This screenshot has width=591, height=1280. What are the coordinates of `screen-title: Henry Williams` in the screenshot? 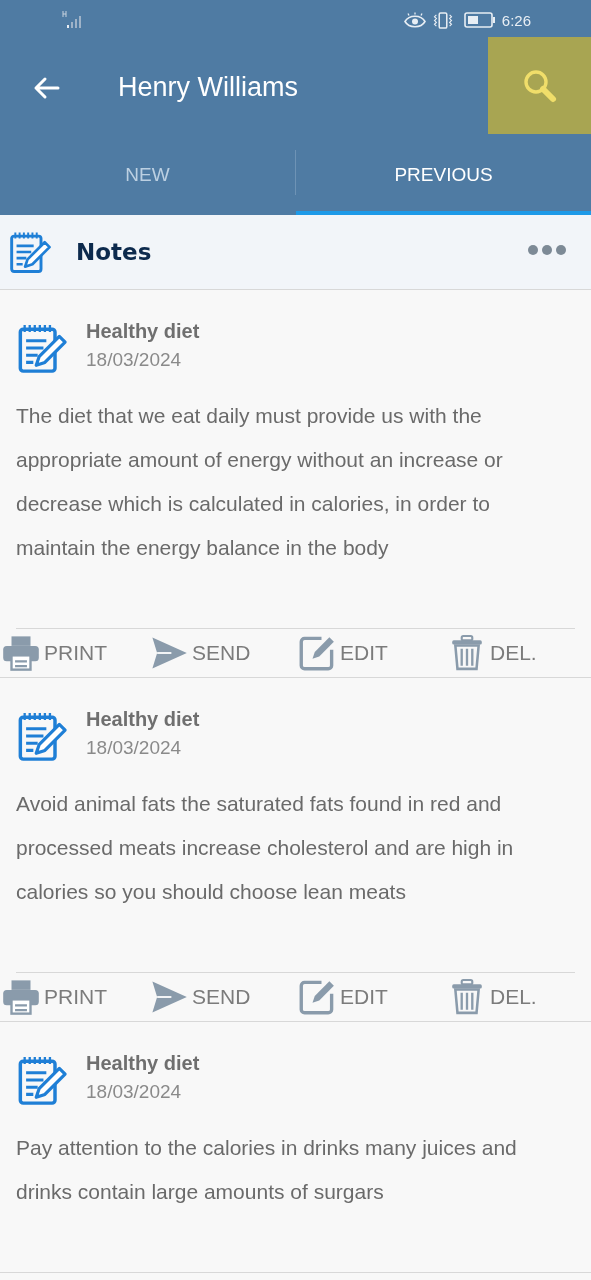 It's located at (208, 87).